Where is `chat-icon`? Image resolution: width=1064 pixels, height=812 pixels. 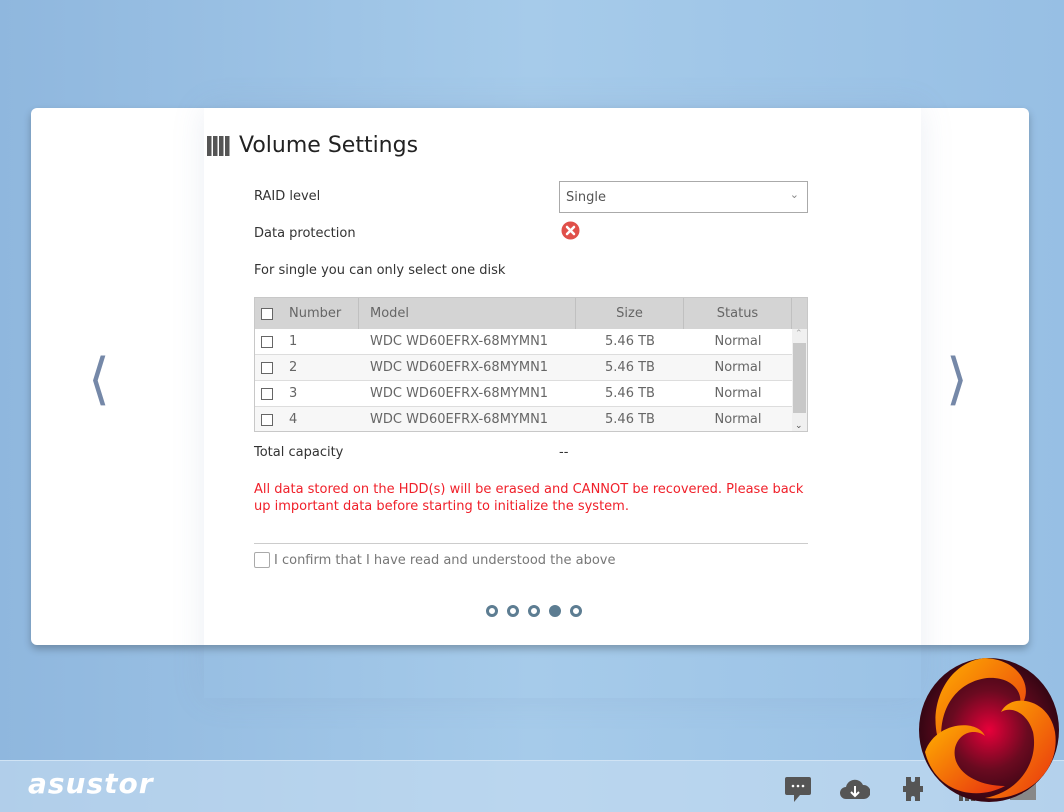
chat-icon is located at coordinates (799, 789).